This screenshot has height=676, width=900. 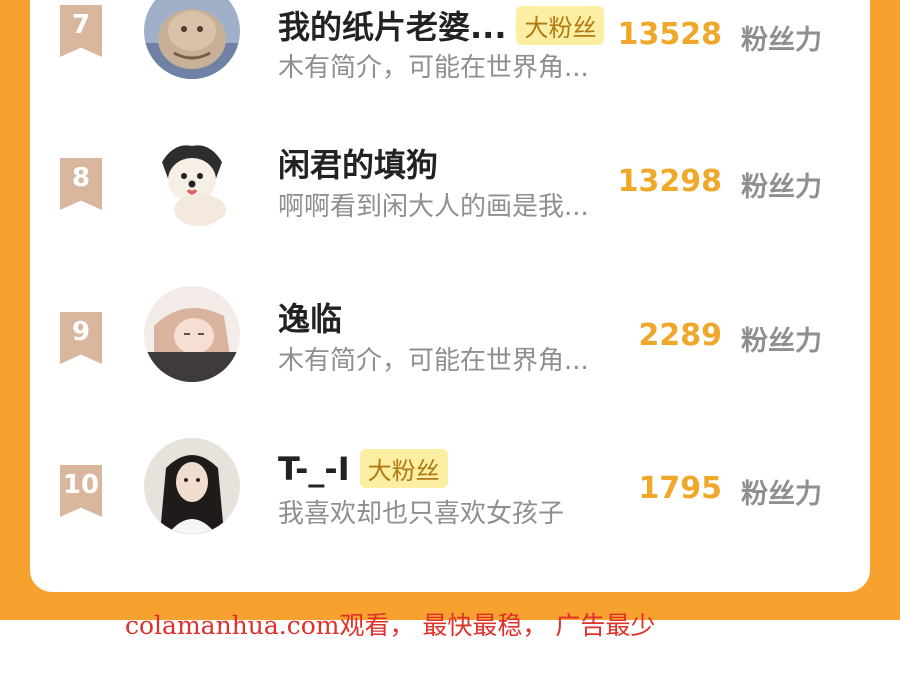 I want to click on name-line: 逸临, so click(x=310, y=317).